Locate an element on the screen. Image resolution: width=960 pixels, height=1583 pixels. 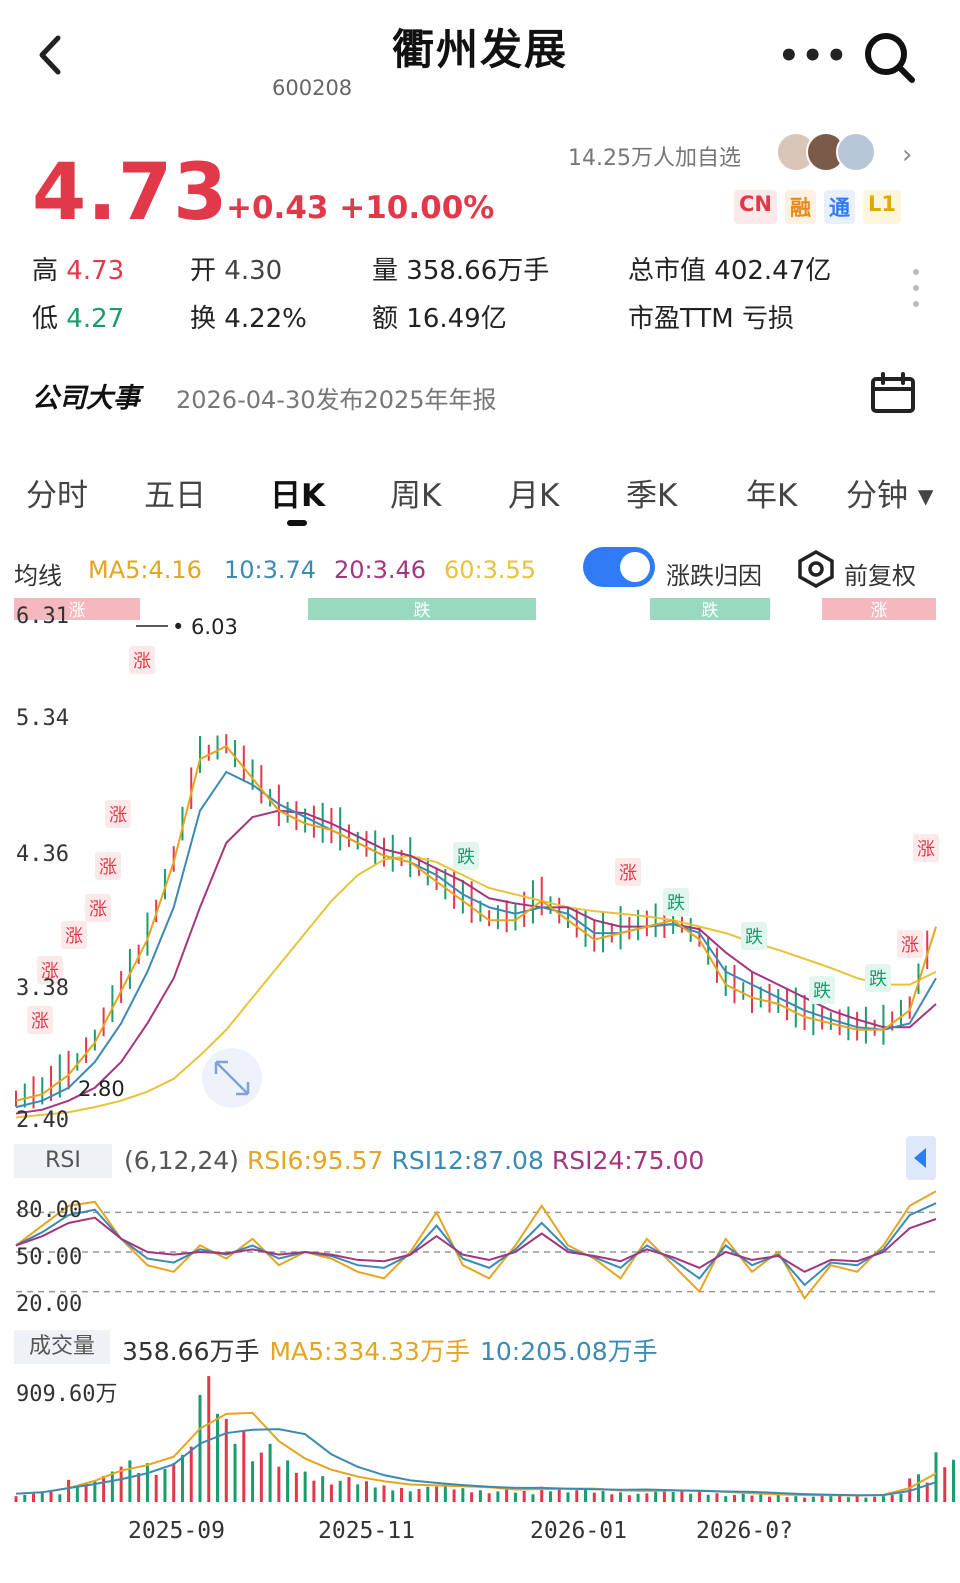
market-badge: 通 is located at coordinates (839, 207).